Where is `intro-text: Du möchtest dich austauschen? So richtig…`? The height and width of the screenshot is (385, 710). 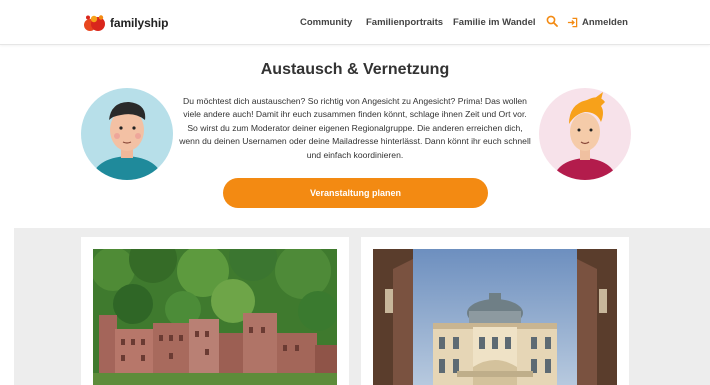
intro-text: Du möchtest dich austauschen? So richtig… is located at coordinates (355, 128).